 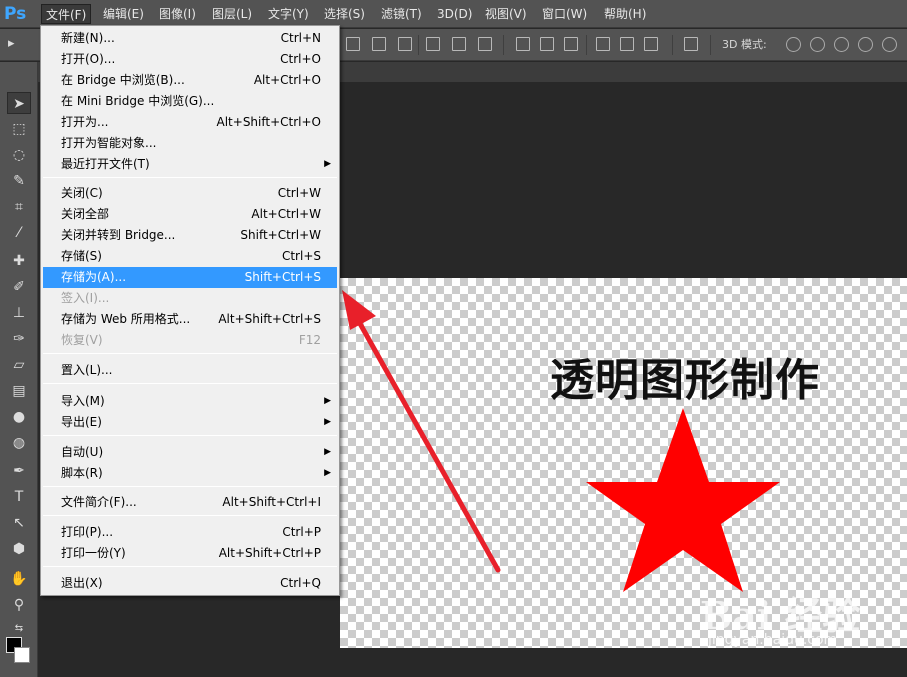 I want to click on menu-item-close-go-bridge: 关闭并转到 Bridge... Shift+Ctrl+W, so click(x=190, y=235).